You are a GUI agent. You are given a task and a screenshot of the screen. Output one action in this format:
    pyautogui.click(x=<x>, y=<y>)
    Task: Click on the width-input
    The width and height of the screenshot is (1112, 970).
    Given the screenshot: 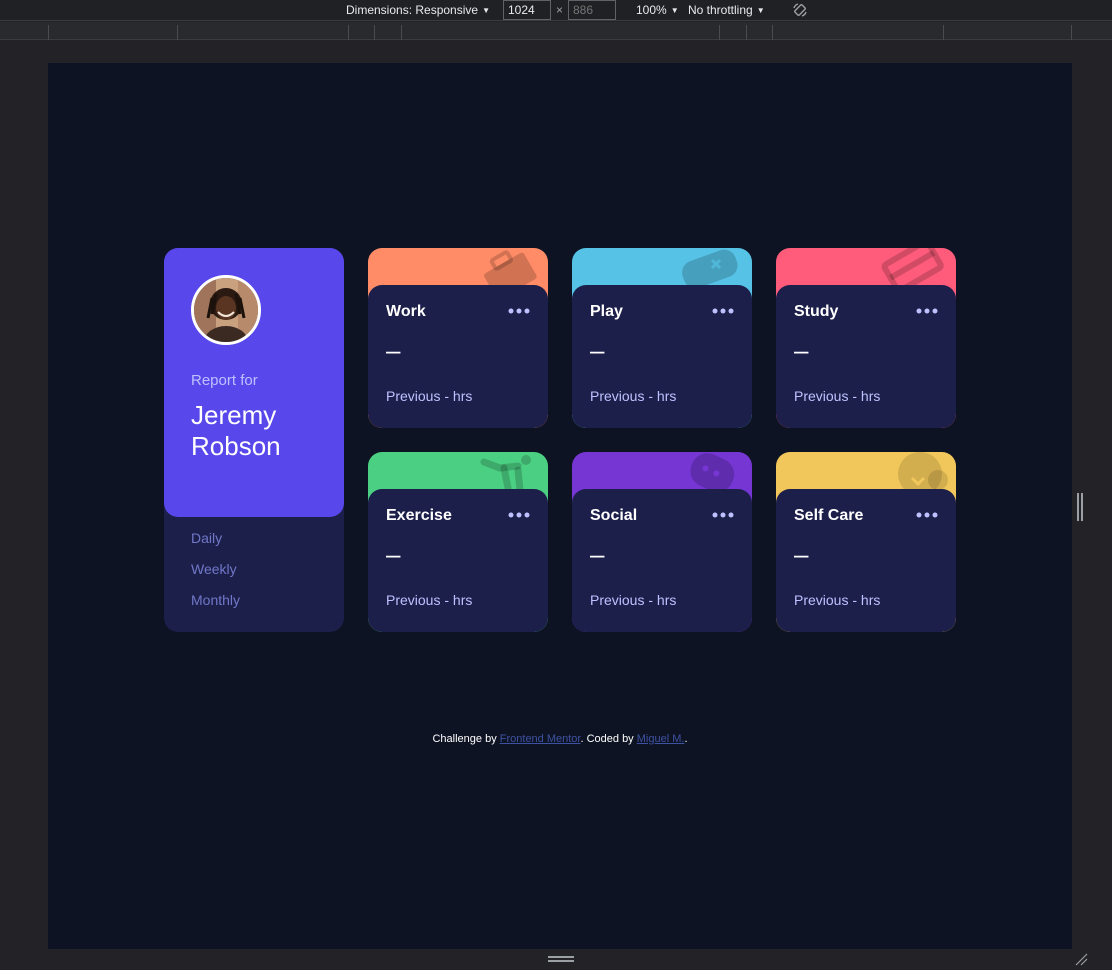 What is the action you would take?
    pyautogui.click(x=527, y=10)
    